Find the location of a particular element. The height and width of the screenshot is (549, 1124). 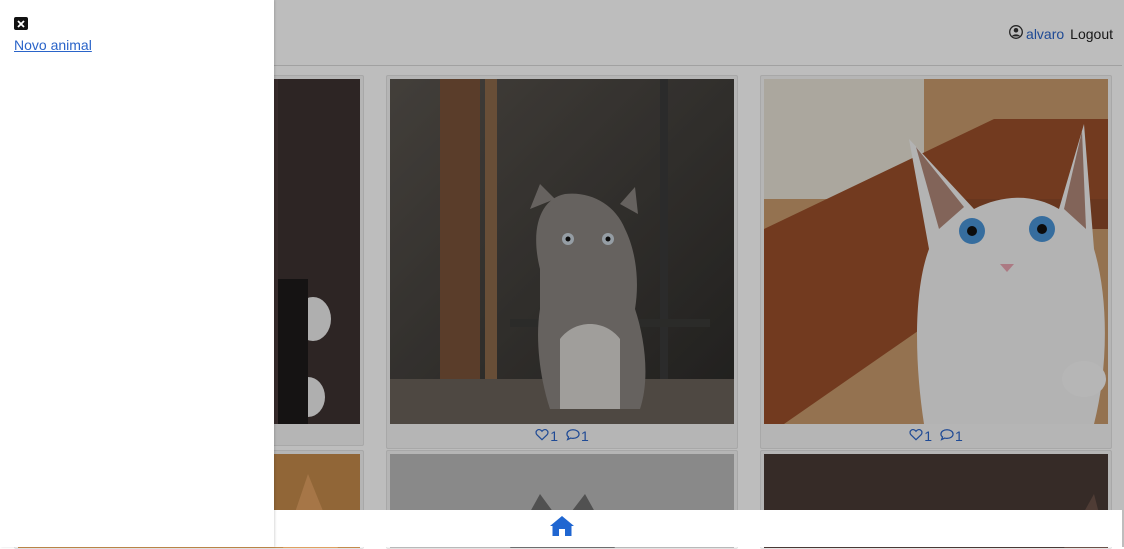

home-icon is located at coordinates (562, 527).